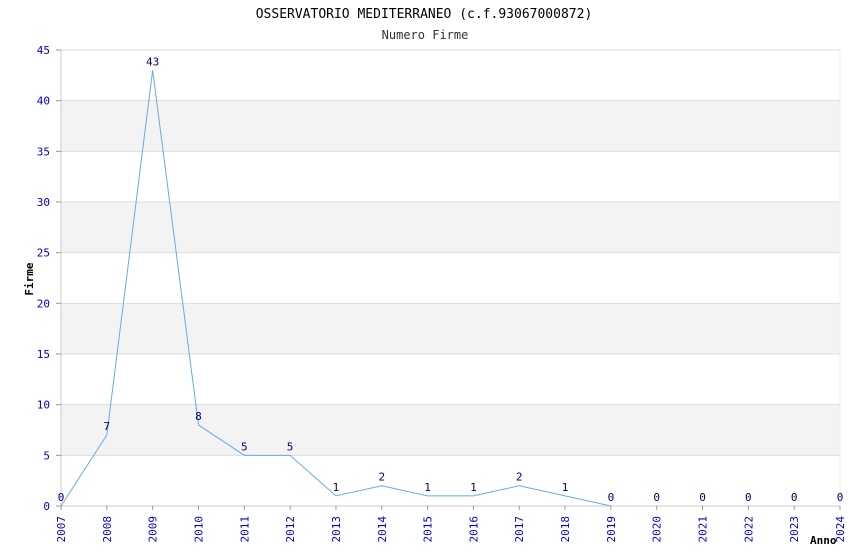 The height and width of the screenshot is (550, 850). What do you see at coordinates (107, 426) in the screenshot?
I see `data-label: 7` at bounding box center [107, 426].